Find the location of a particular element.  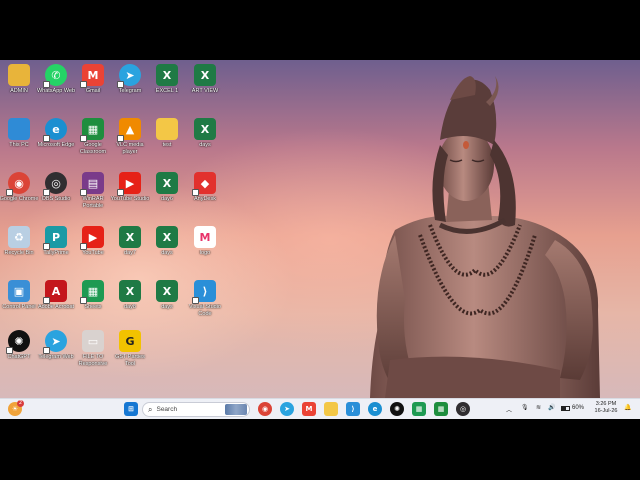

desktop-icon-label: Telegram is located at coordinates (130, 91).